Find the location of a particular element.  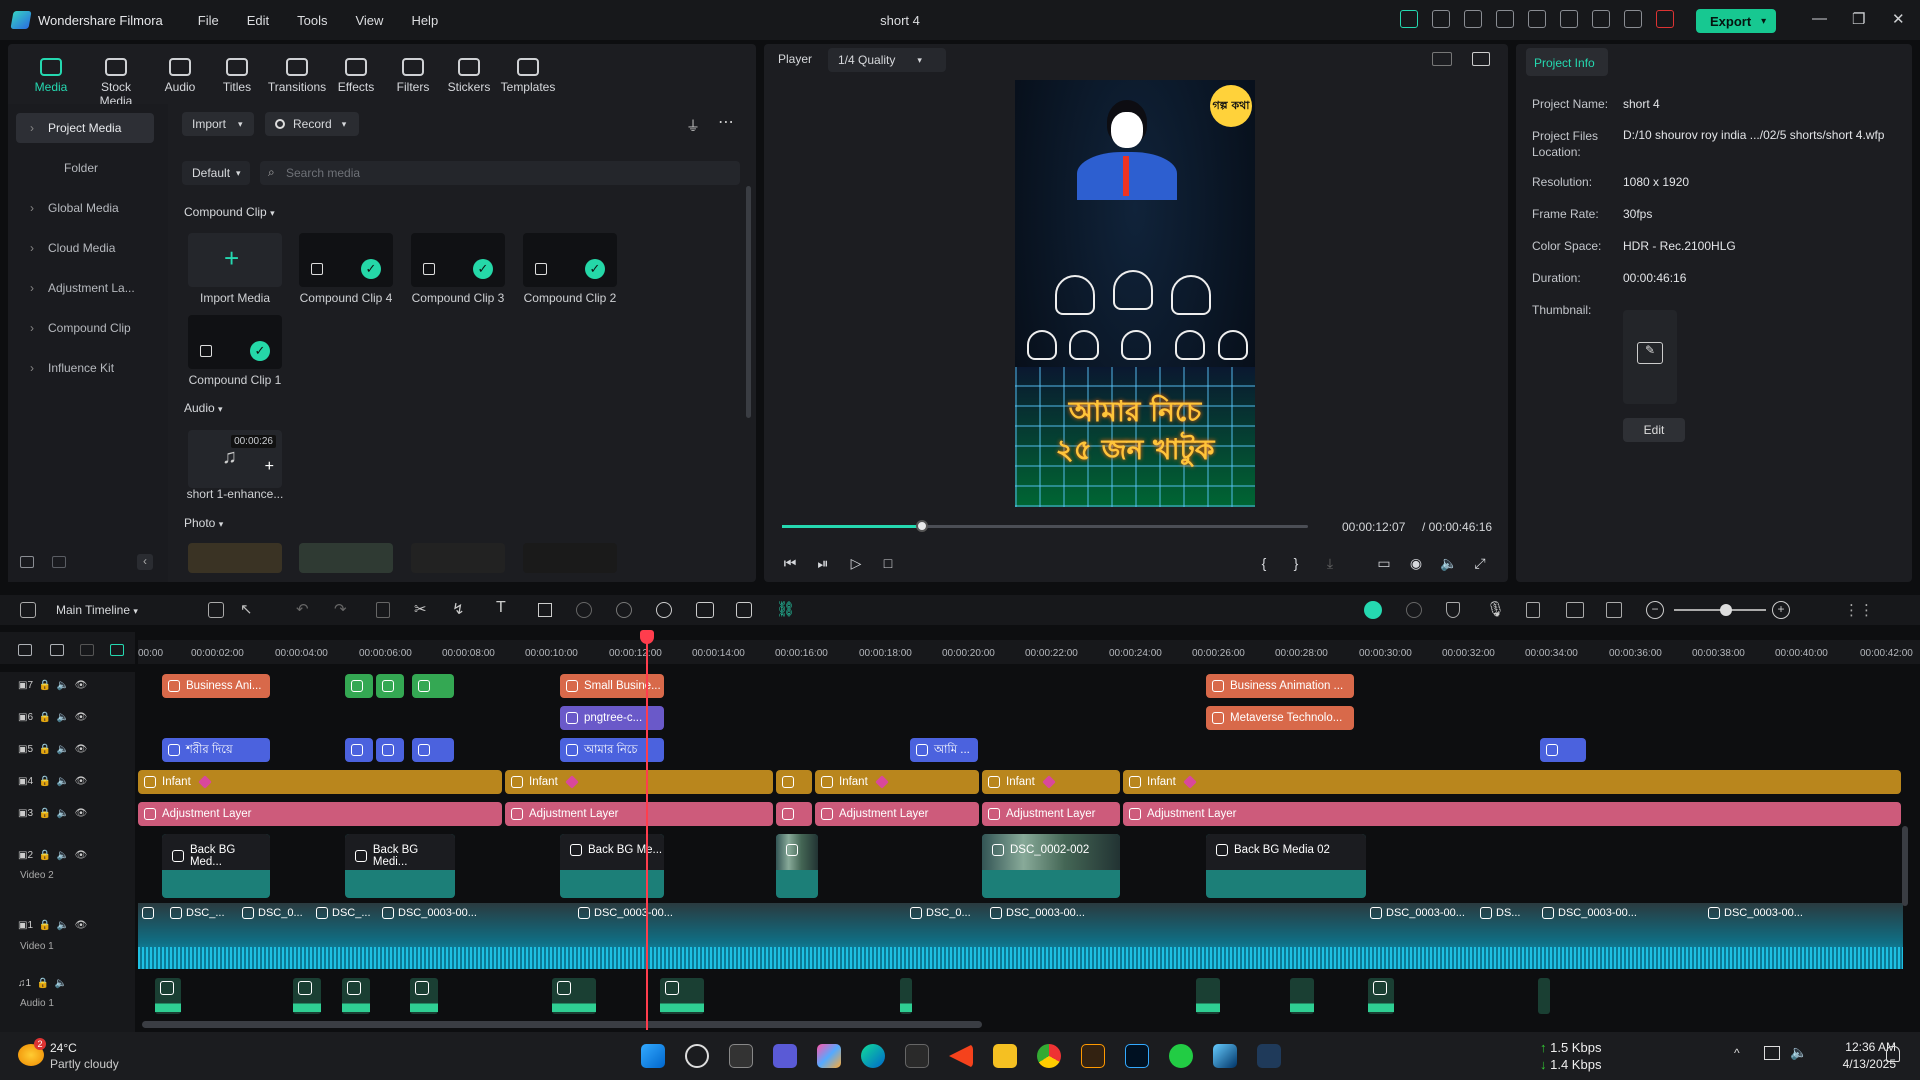

tab-media: Media is located at coordinates (51, 76).